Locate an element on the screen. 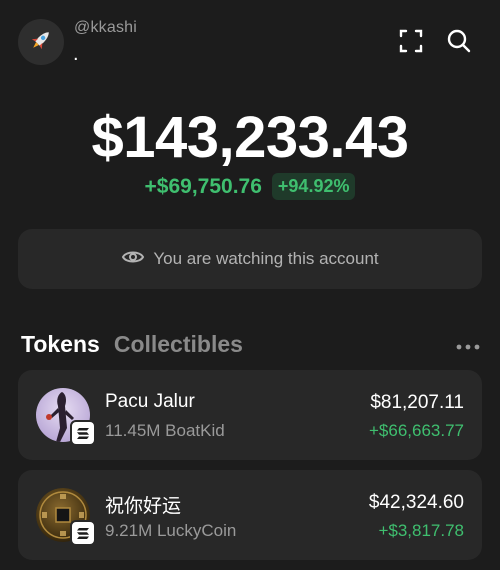 The height and width of the screenshot is (570, 500). account-subtitle: . is located at coordinates (76, 54).